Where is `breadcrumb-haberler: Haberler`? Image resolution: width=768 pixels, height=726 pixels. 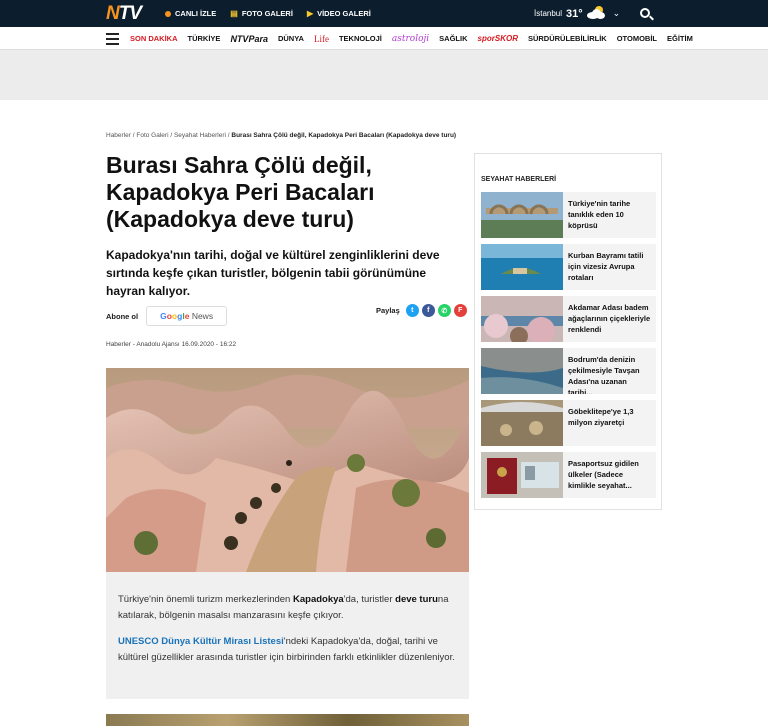
breadcrumb-haberler: Haberler is located at coordinates (118, 135).